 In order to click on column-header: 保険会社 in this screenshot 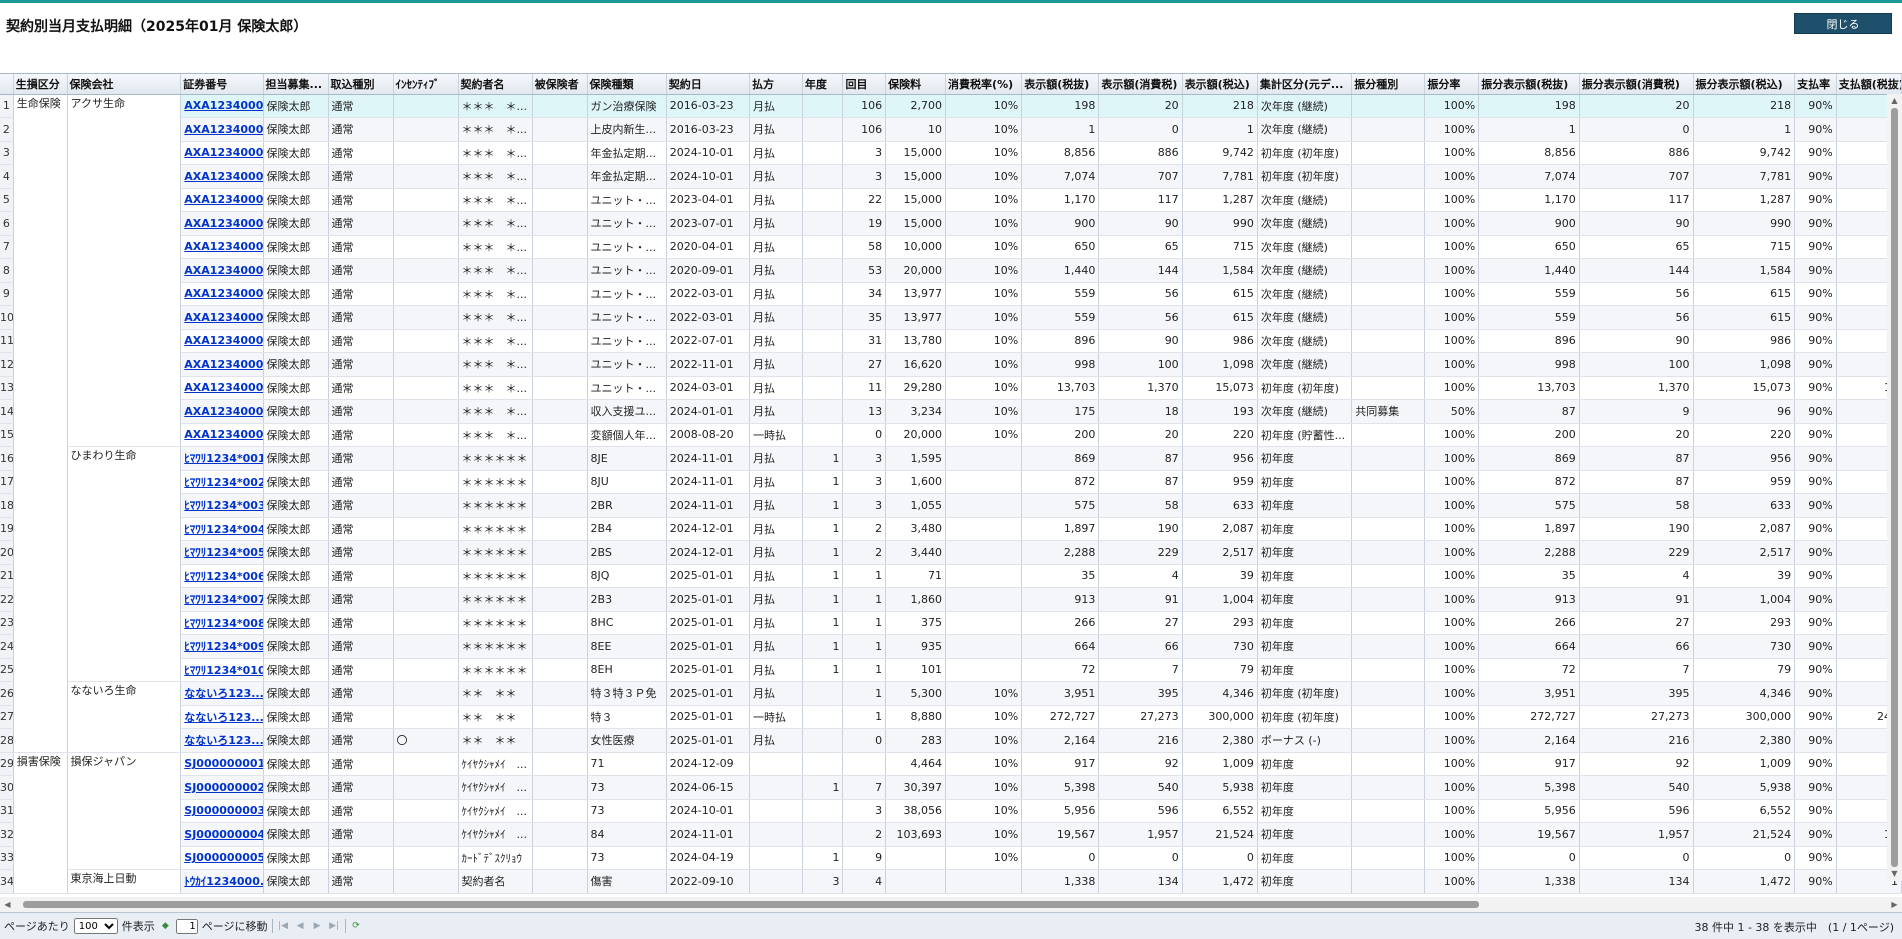, I will do `click(124, 84)`.